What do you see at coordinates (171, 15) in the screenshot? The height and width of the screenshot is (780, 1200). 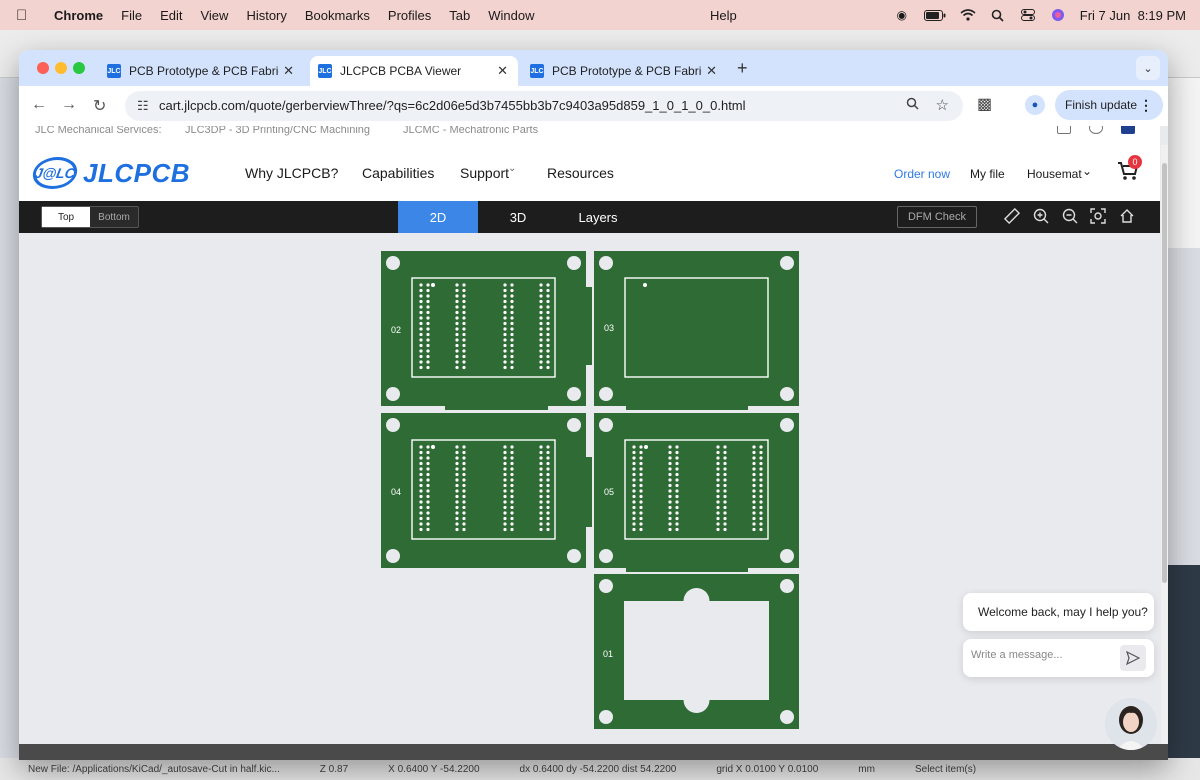 I see `menu-edit: Edit` at bounding box center [171, 15].